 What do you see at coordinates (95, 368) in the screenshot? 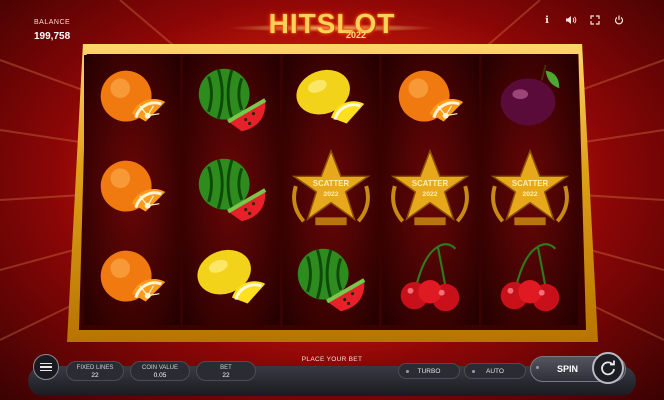
I see `fixed-lines-label: FIXED LINES` at bounding box center [95, 368].